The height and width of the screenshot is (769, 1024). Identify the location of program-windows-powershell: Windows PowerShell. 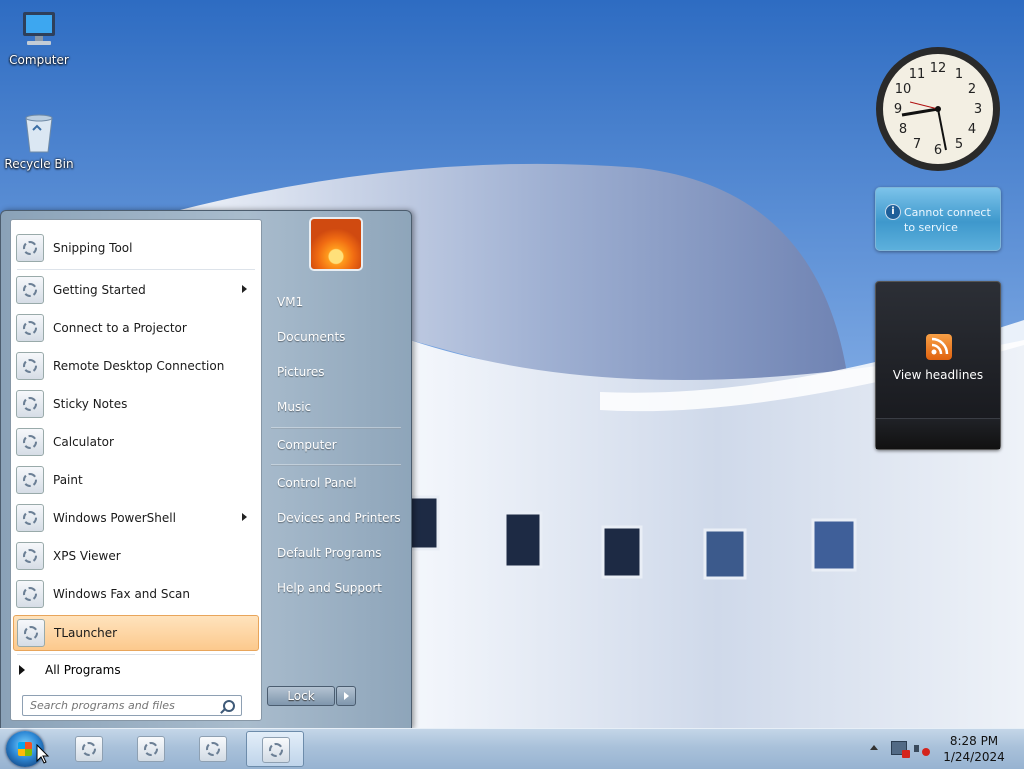
(135, 518).